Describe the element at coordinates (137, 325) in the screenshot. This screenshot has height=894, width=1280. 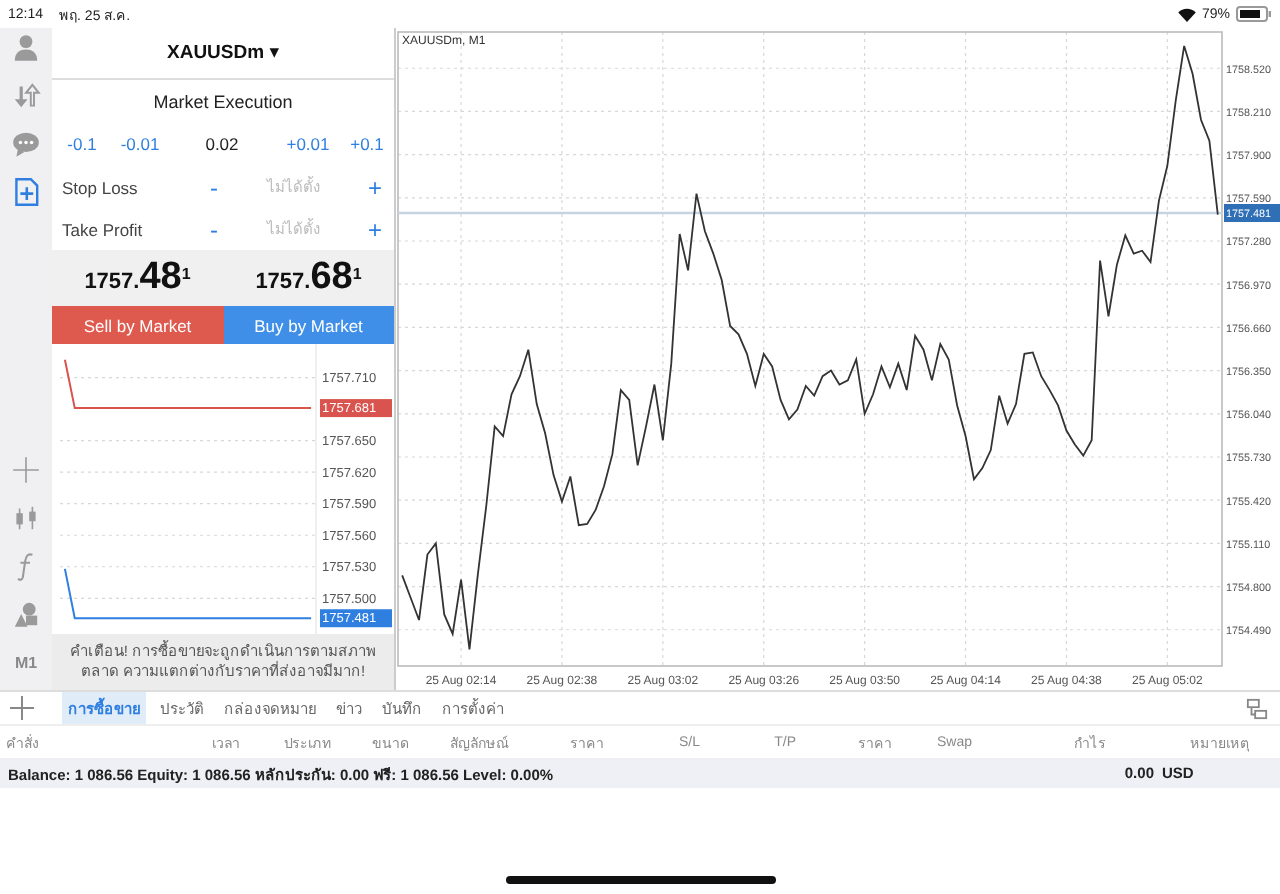
I see `sell-button: Sell by Market` at that location.